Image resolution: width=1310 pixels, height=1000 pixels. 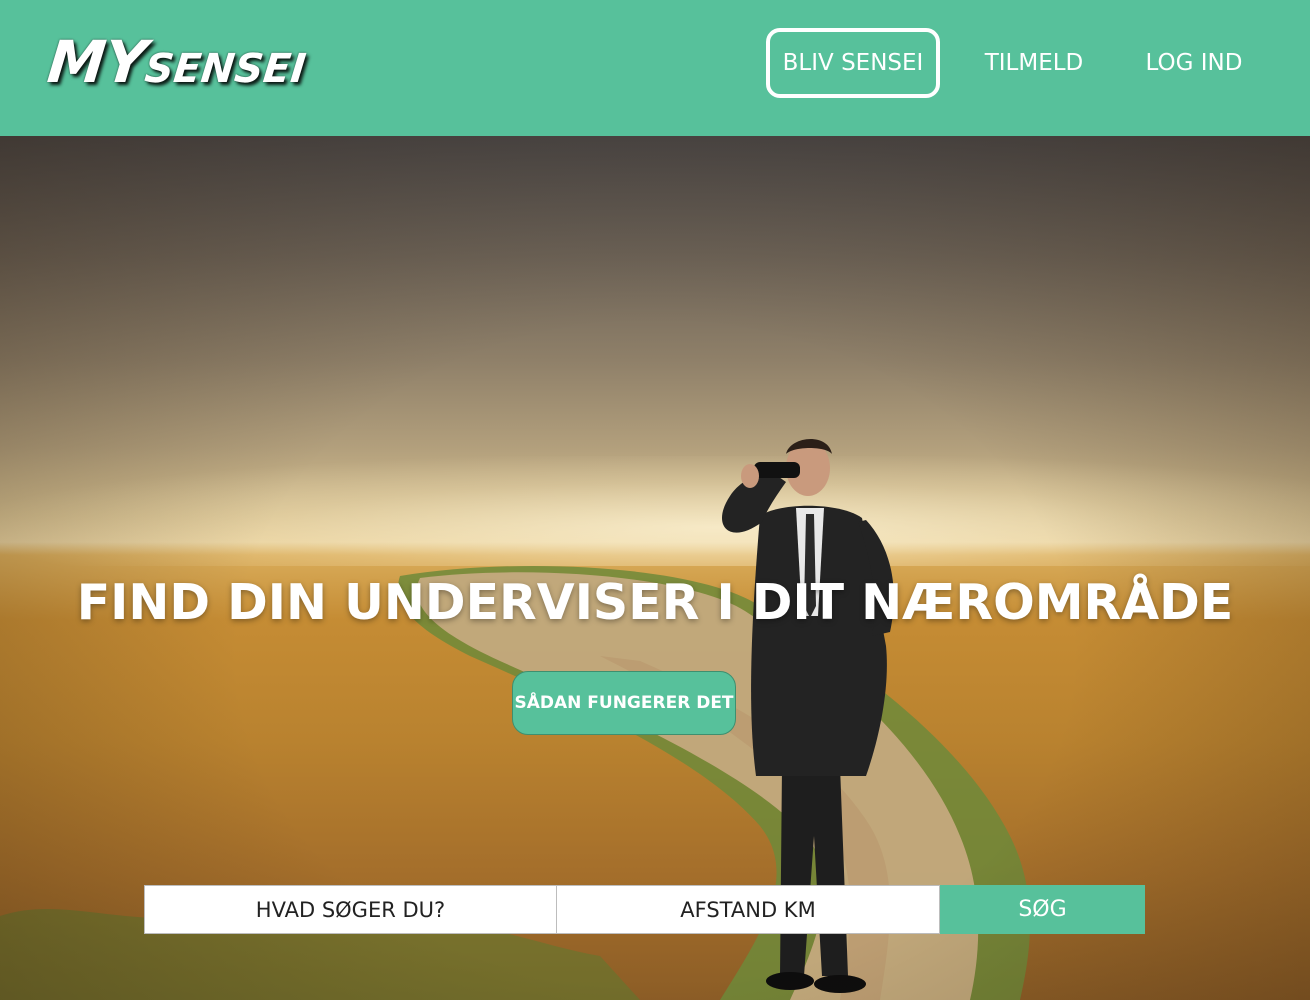 I want to click on search-button: SØG, so click(x=1042, y=909).